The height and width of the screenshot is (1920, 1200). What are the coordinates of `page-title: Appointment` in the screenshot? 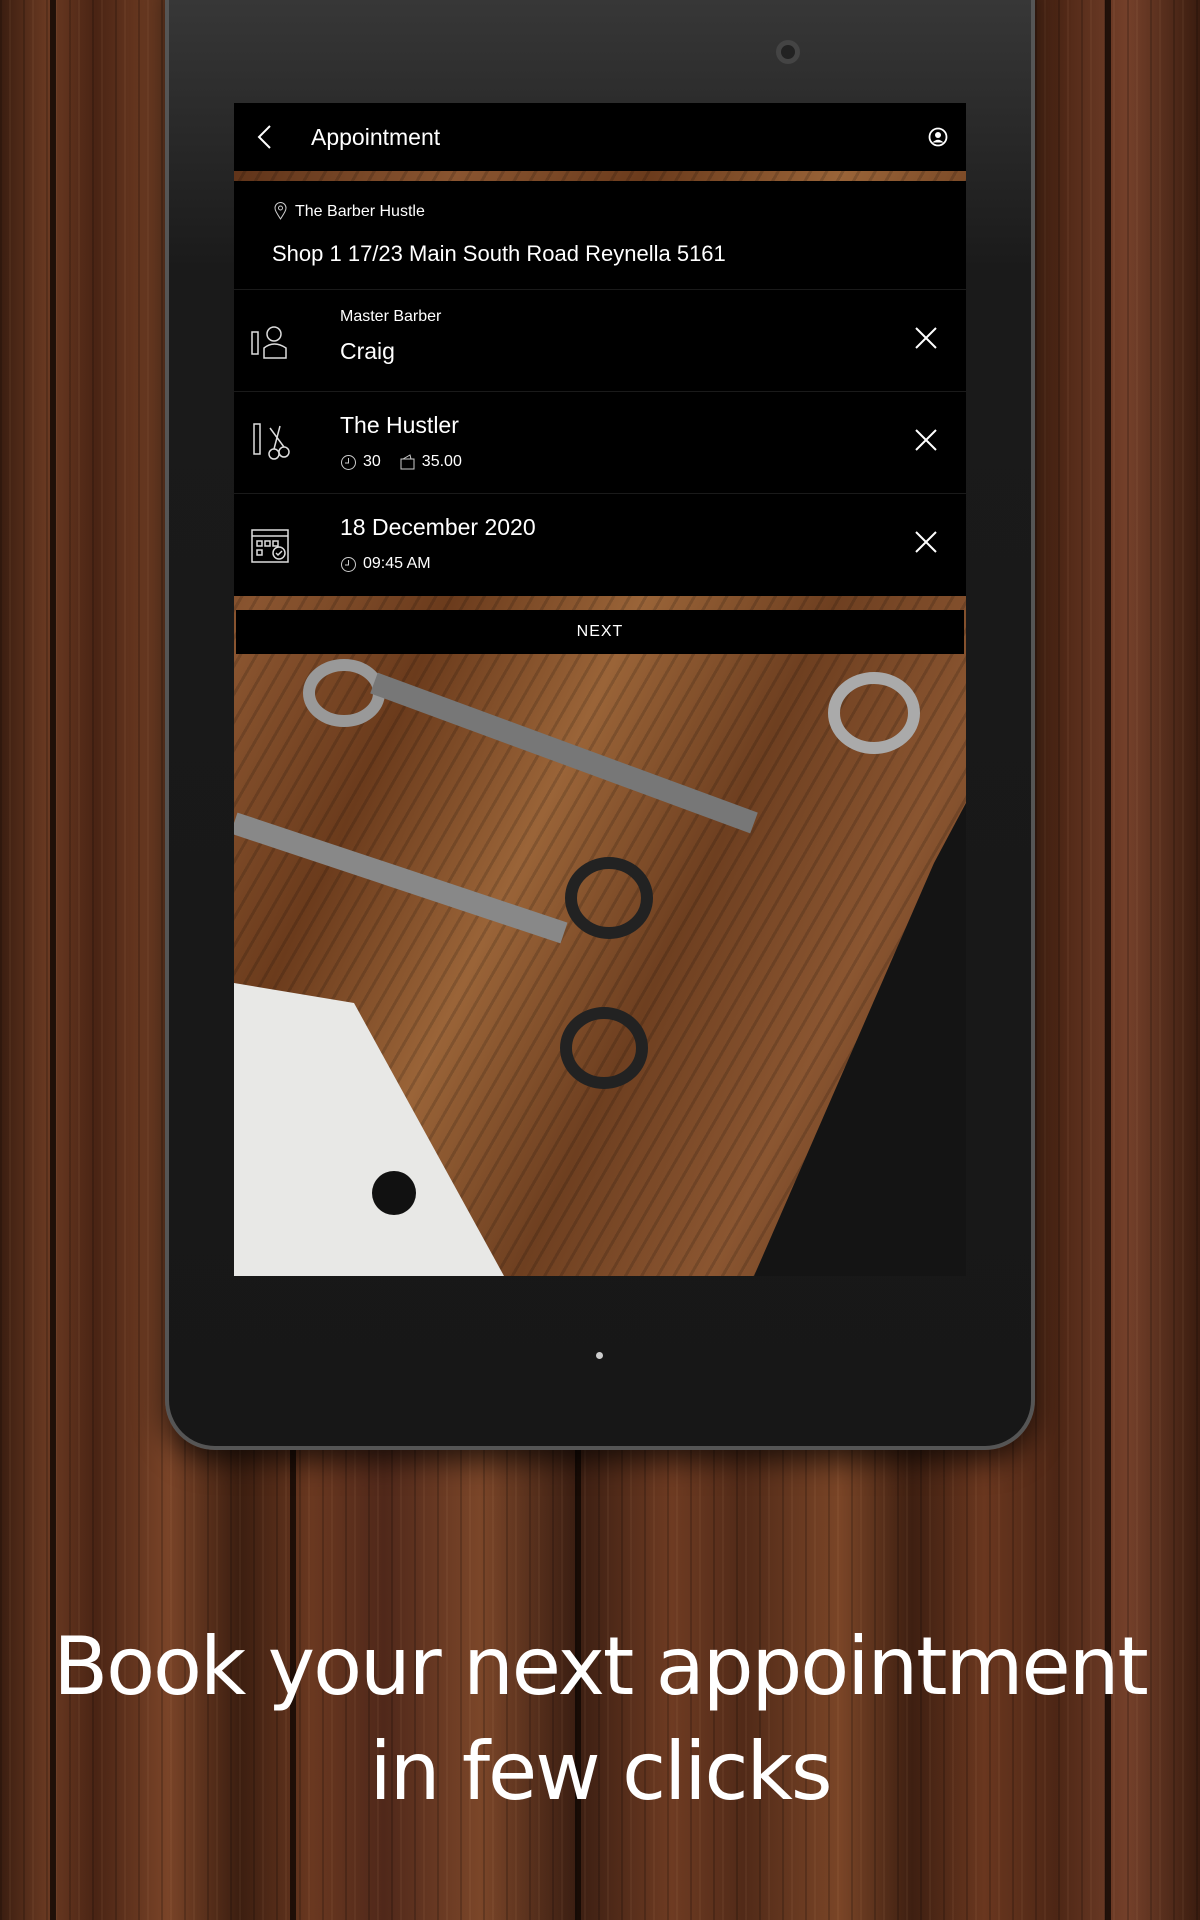 It's located at (376, 137).